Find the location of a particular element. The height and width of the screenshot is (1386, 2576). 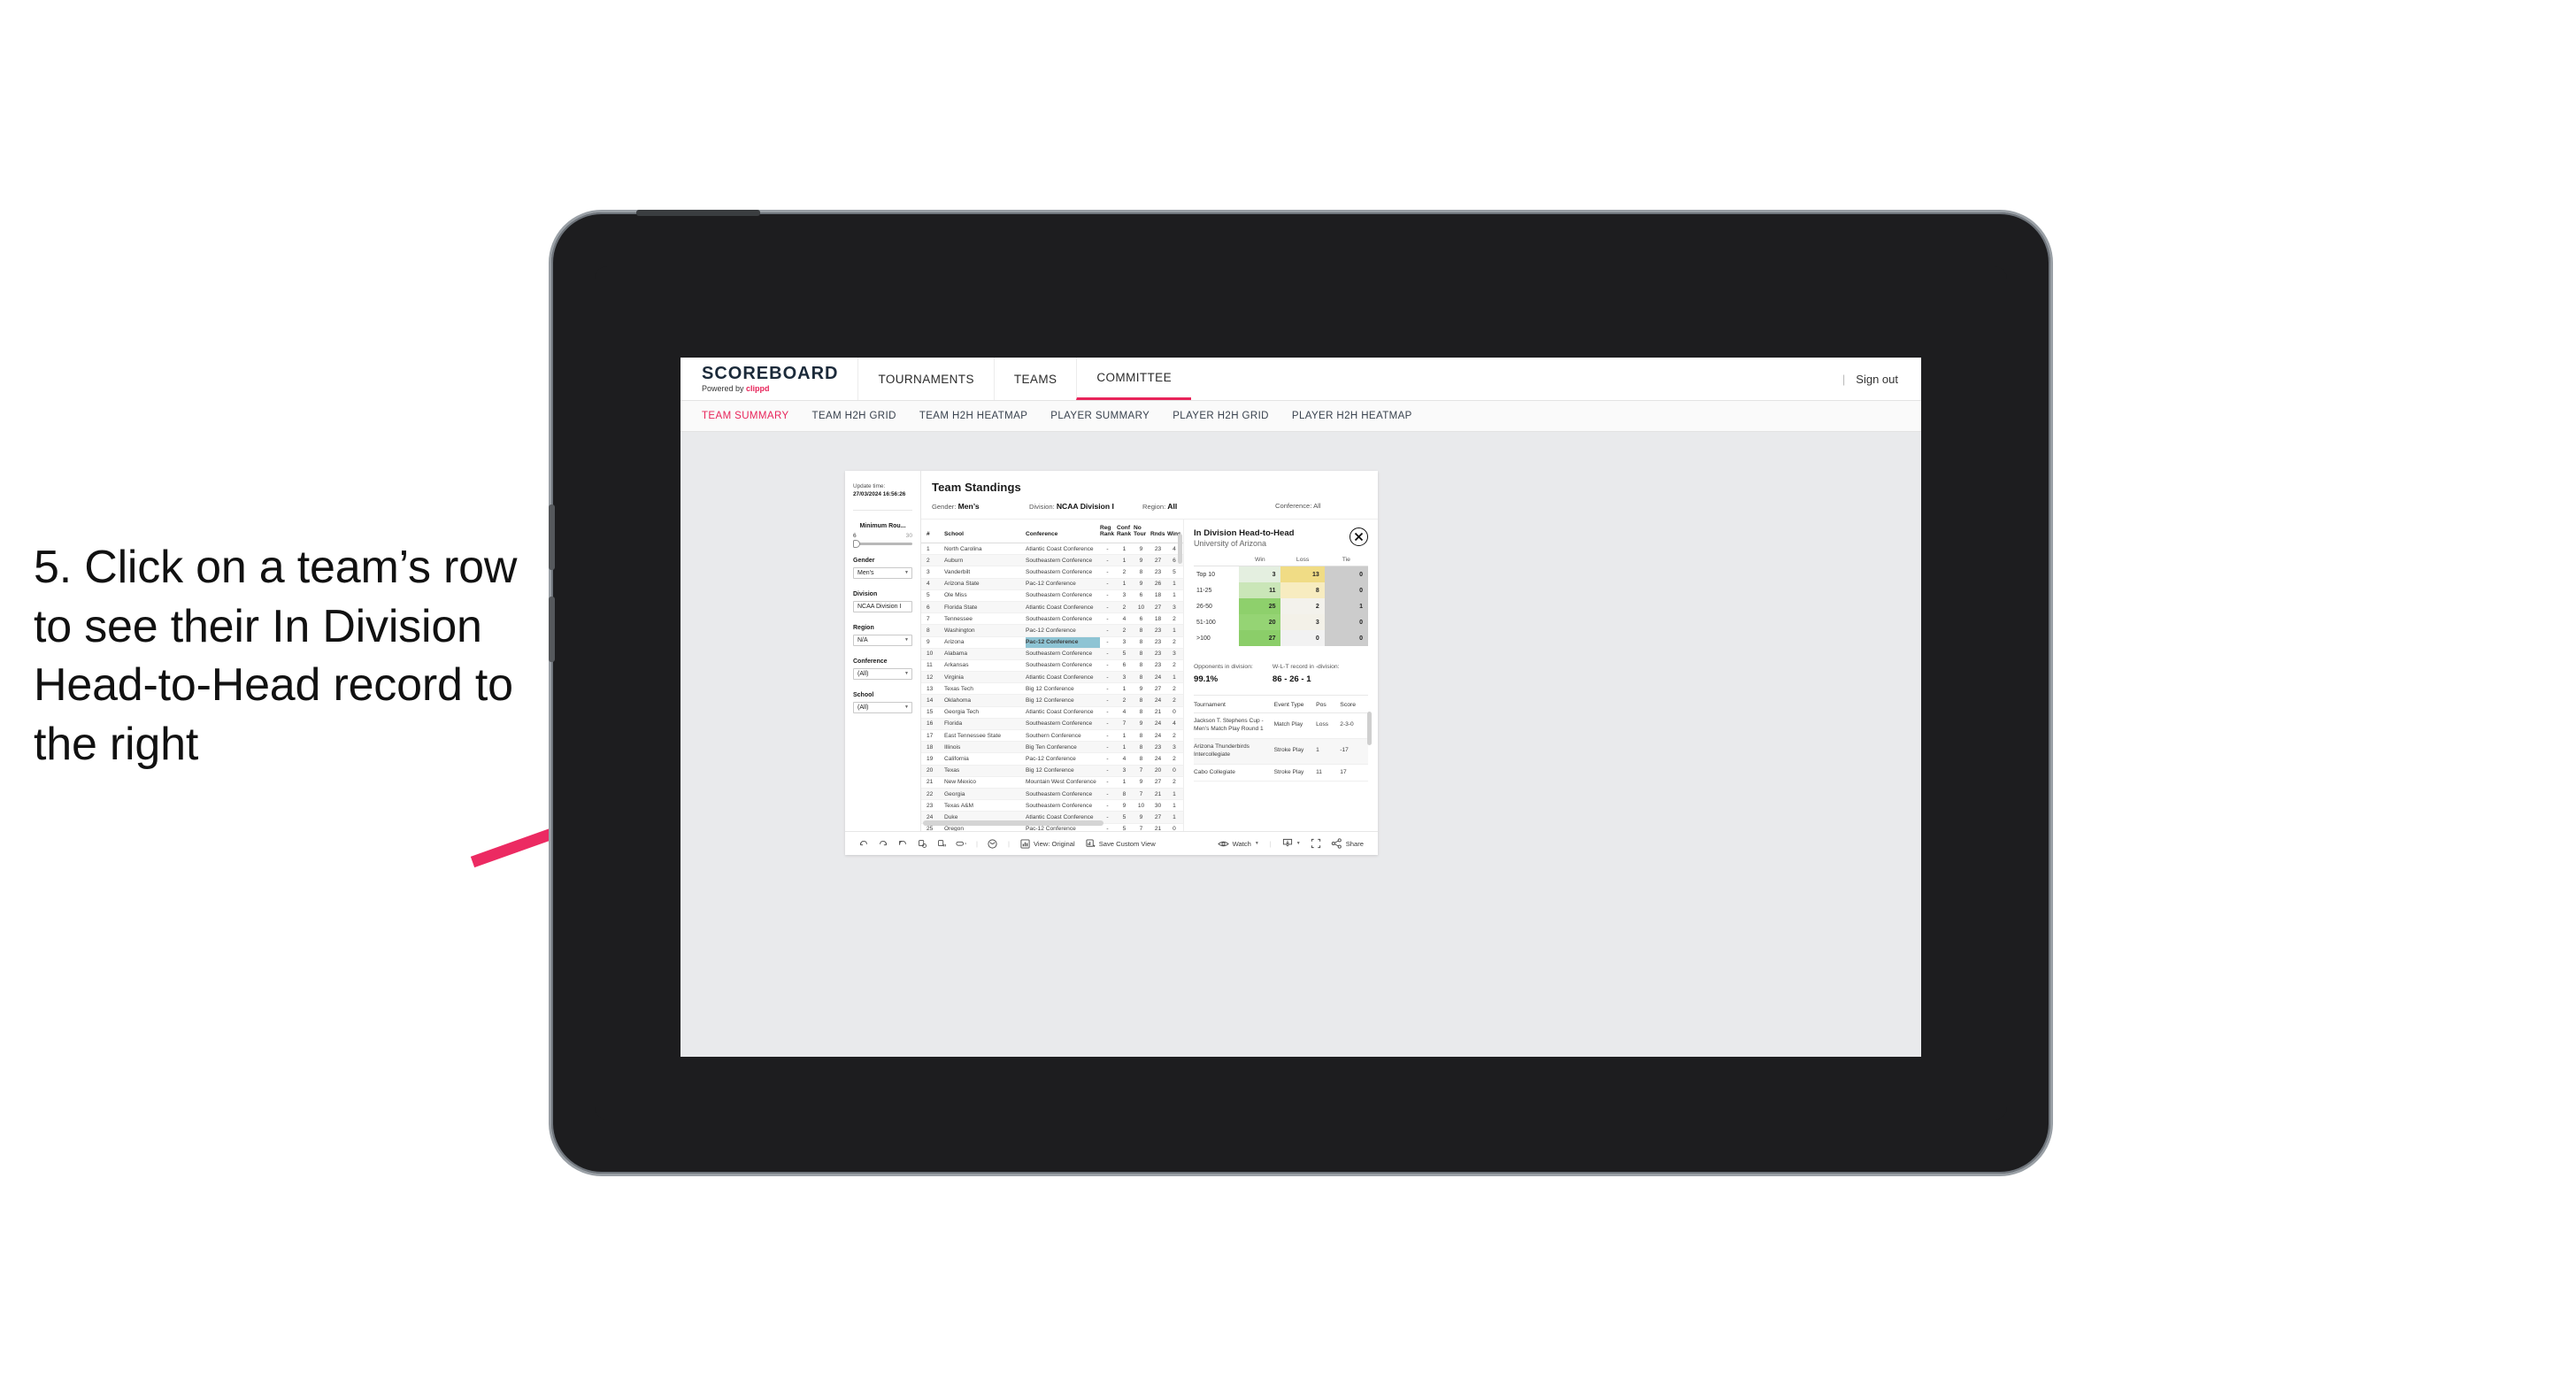

filter-region-select: N/A ▼ is located at coordinates (882, 640).